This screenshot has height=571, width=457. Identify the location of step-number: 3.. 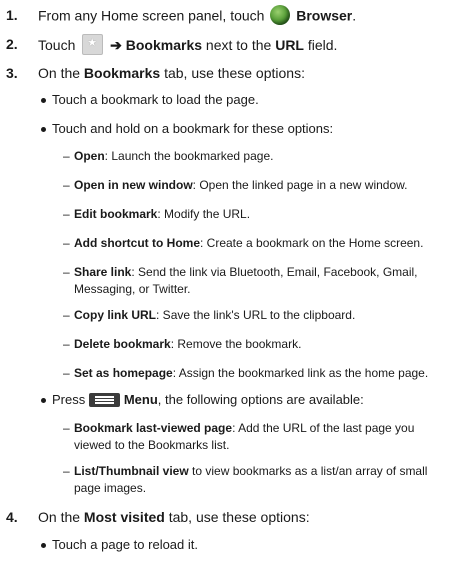
(12, 73).